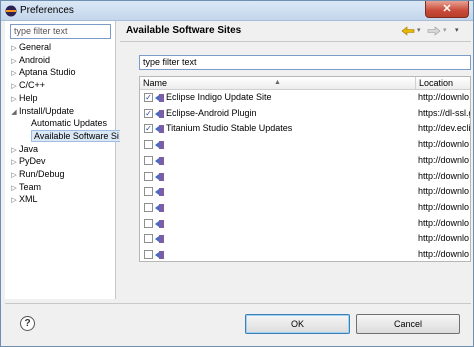 This screenshot has width=474, height=347. Describe the element at coordinates (60, 31) in the screenshot. I see `tree-filter-input: type filter text` at that location.